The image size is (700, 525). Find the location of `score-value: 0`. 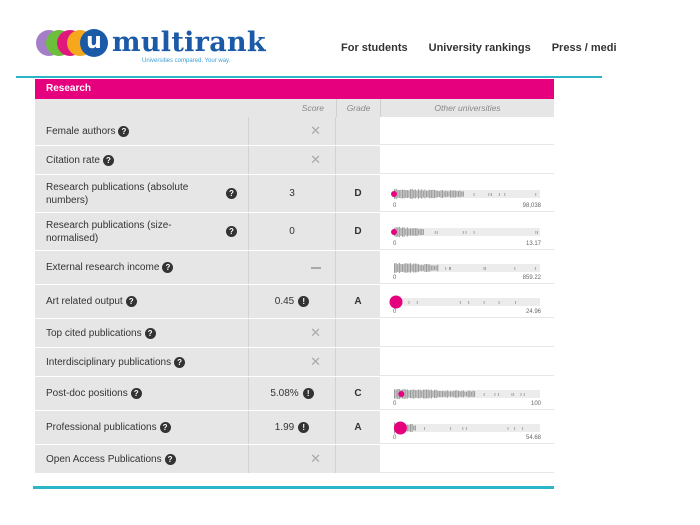

score-value: 0 is located at coordinates (292, 231).